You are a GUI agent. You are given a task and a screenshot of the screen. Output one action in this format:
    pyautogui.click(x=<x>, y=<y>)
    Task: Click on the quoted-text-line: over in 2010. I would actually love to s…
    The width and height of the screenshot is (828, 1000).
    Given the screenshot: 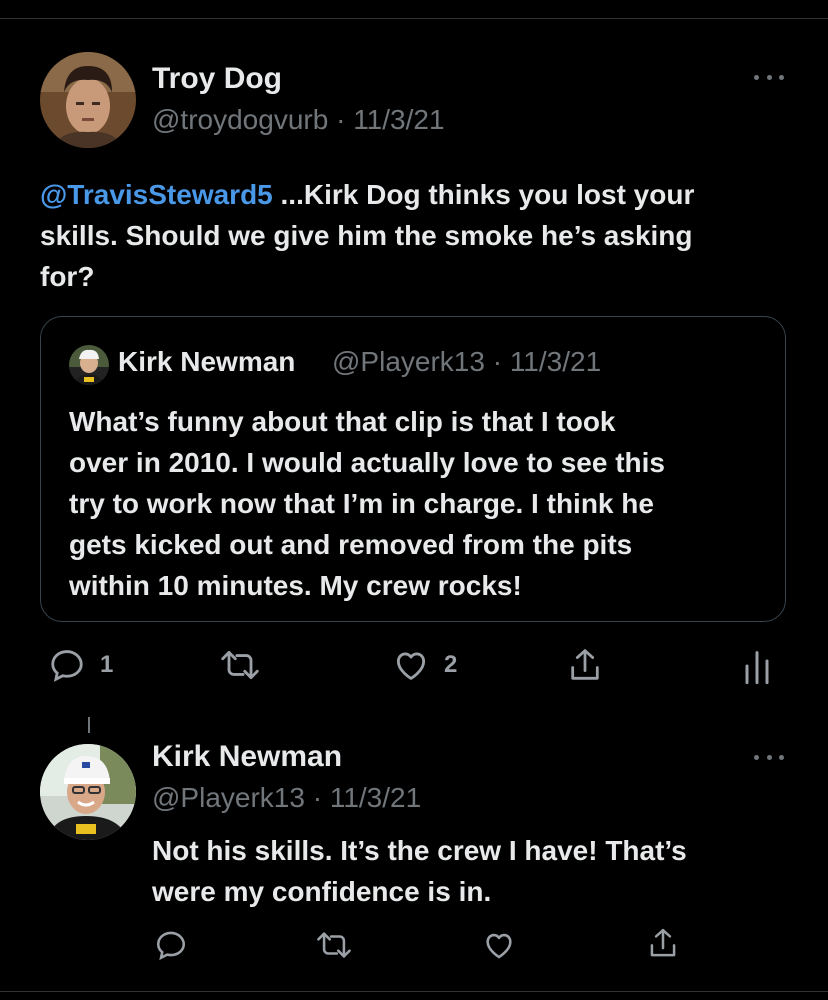 What is the action you would take?
    pyautogui.click(x=367, y=462)
    